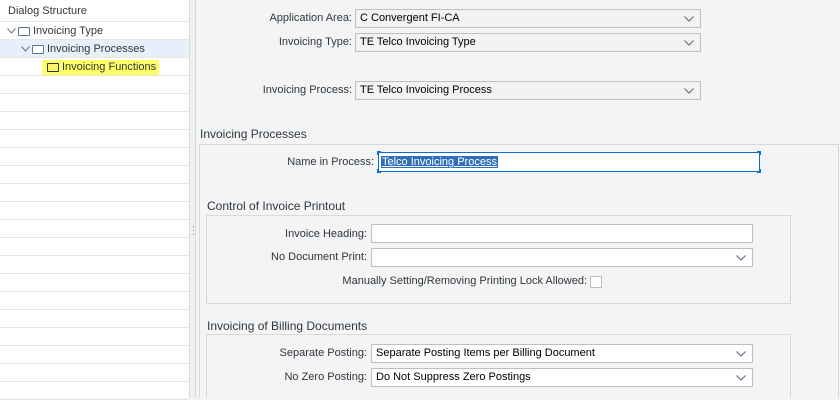 Image resolution: width=840 pixels, height=400 pixels. What do you see at coordinates (528, 42) in the screenshot?
I see `invoicing-type-select: TE Telco Invoicing Type` at bounding box center [528, 42].